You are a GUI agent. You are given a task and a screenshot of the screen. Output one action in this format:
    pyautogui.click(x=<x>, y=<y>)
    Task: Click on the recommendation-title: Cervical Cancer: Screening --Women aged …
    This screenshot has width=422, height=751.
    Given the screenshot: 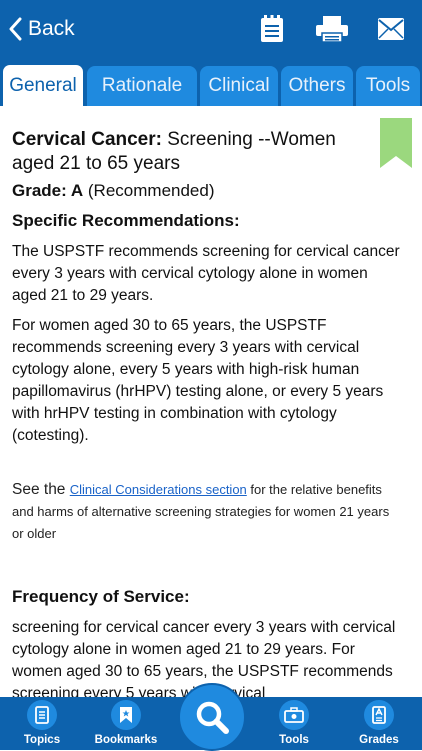 What is the action you would take?
    pyautogui.click(x=187, y=152)
    